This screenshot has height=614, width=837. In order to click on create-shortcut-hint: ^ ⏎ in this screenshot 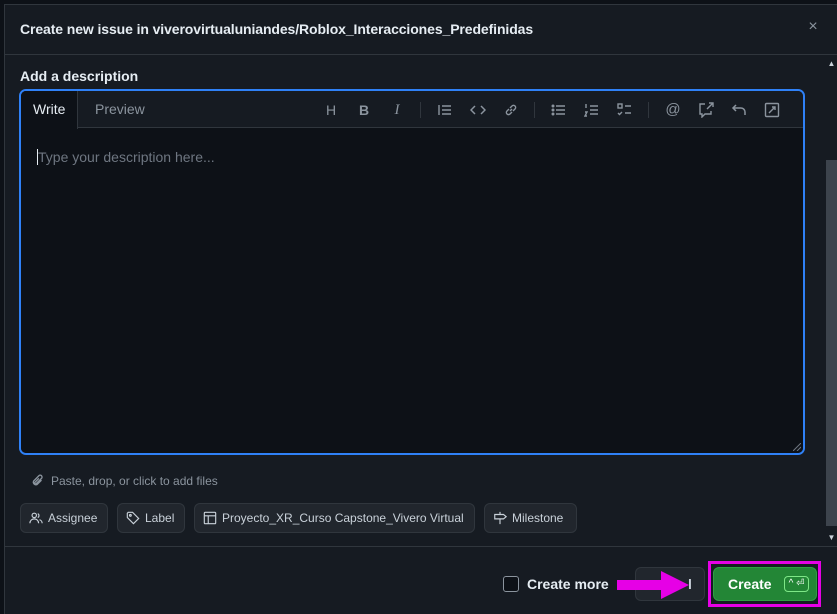, I will do `click(796, 584)`.